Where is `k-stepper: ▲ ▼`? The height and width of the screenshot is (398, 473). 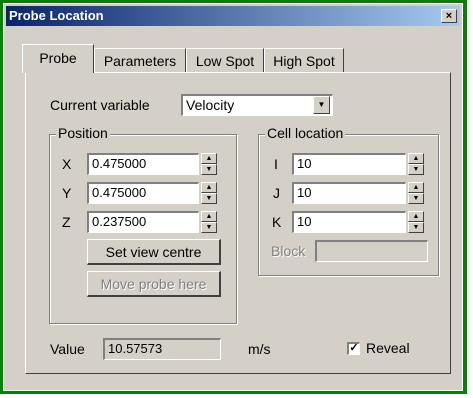
k-stepper: ▲ ▼ is located at coordinates (416, 222).